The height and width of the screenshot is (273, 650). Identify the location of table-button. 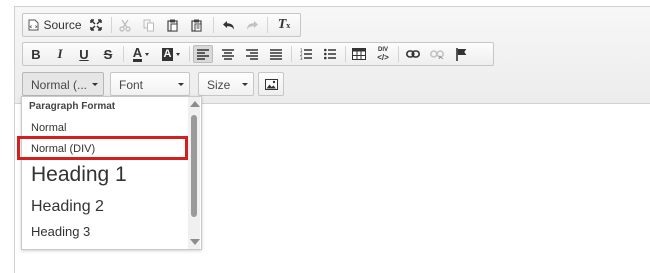
(359, 54).